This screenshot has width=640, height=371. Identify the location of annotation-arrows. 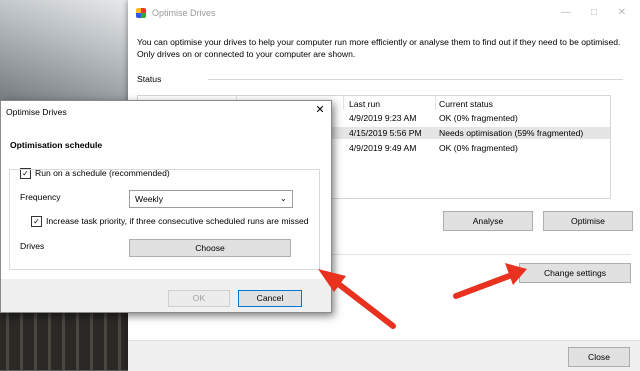
(422, 296).